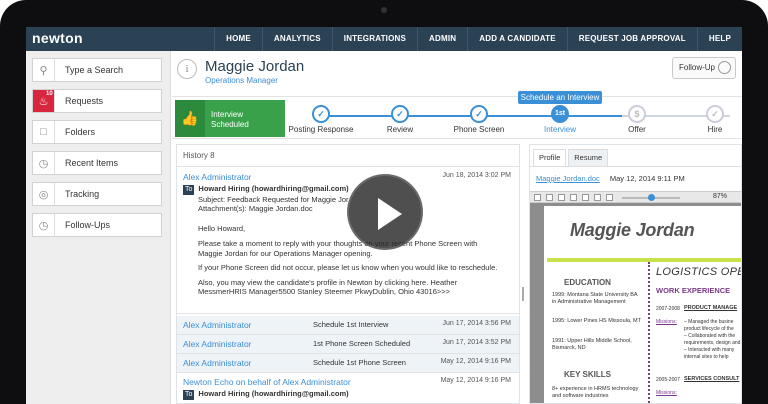  What do you see at coordinates (706, 357) in the screenshot?
I see `work-bullet: internal sites to help` at bounding box center [706, 357].